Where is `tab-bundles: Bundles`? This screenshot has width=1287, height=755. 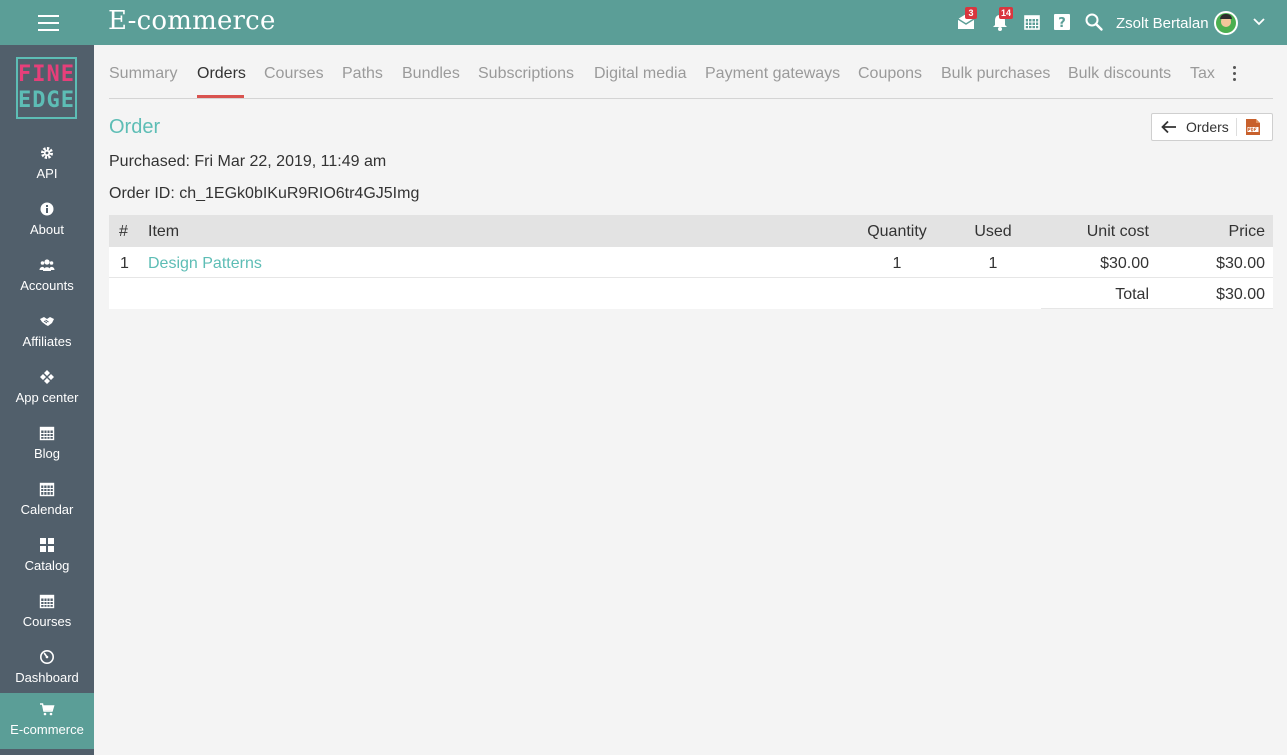
tab-bundles: Bundles is located at coordinates (431, 74).